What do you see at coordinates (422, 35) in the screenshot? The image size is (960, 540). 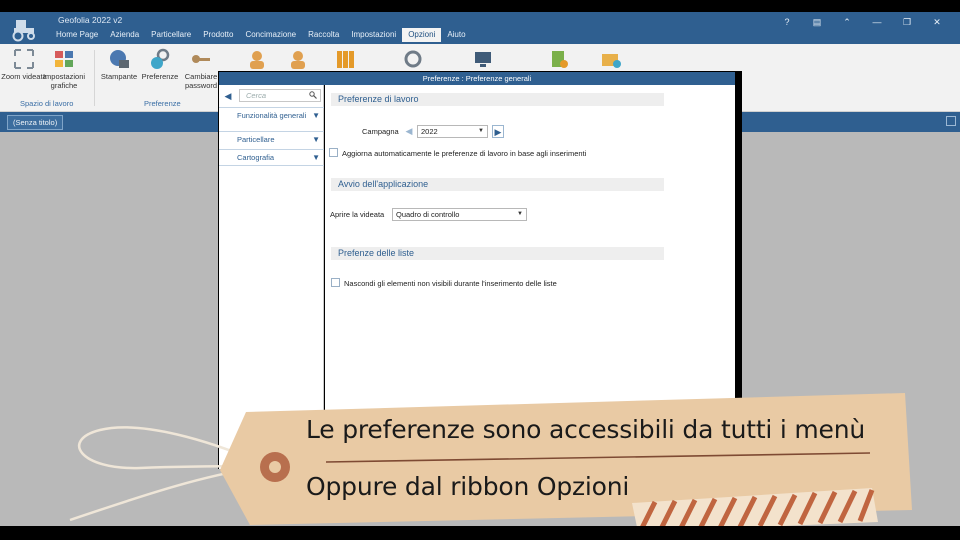 I see `menu-opzioni: Opzioni` at bounding box center [422, 35].